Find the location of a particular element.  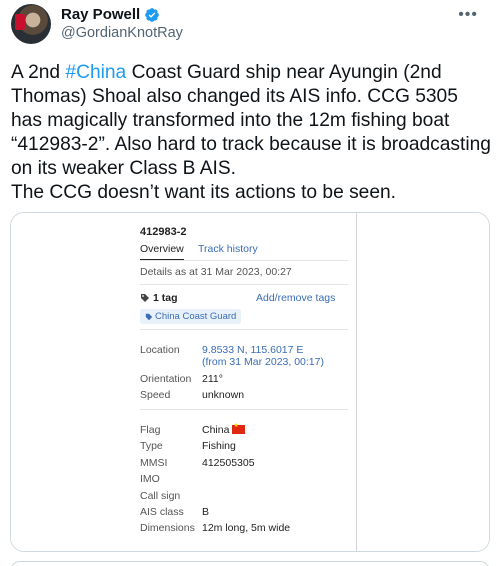

orientation-value: 211° is located at coordinates (212, 379).